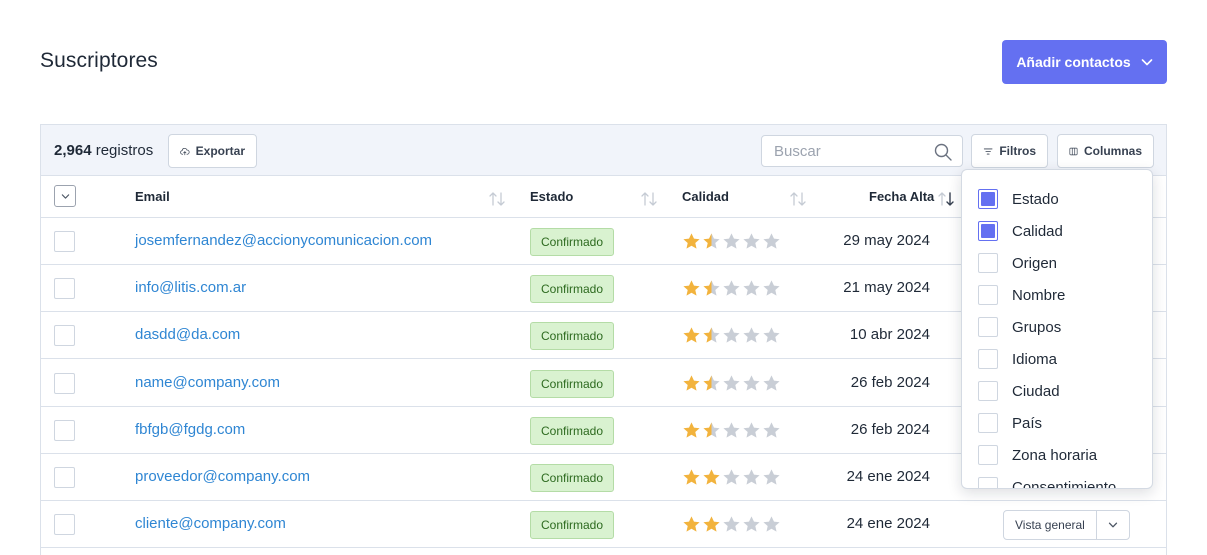  I want to click on record-count: 2,964 registros, so click(103, 150).